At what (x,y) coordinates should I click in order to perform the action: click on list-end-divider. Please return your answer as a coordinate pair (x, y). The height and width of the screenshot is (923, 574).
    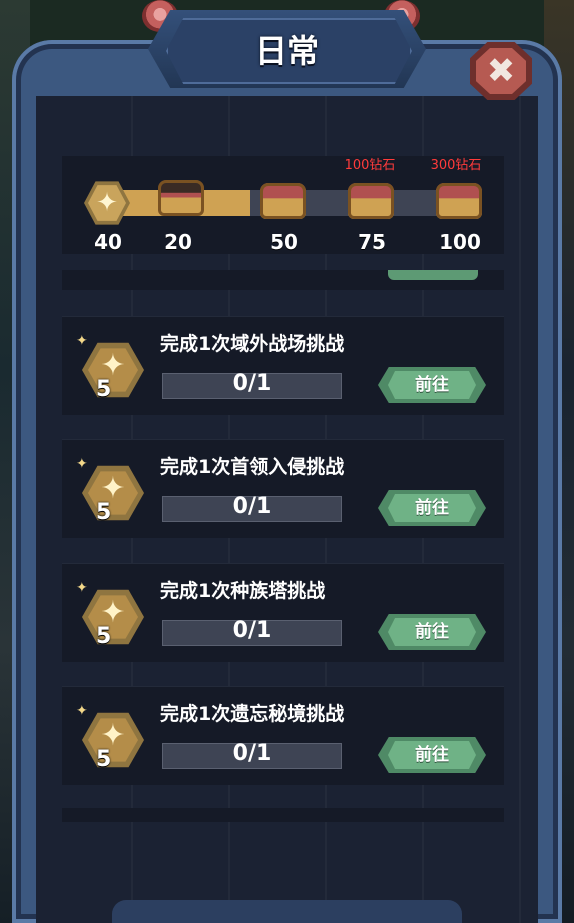
    Looking at the image, I should click on (283, 815).